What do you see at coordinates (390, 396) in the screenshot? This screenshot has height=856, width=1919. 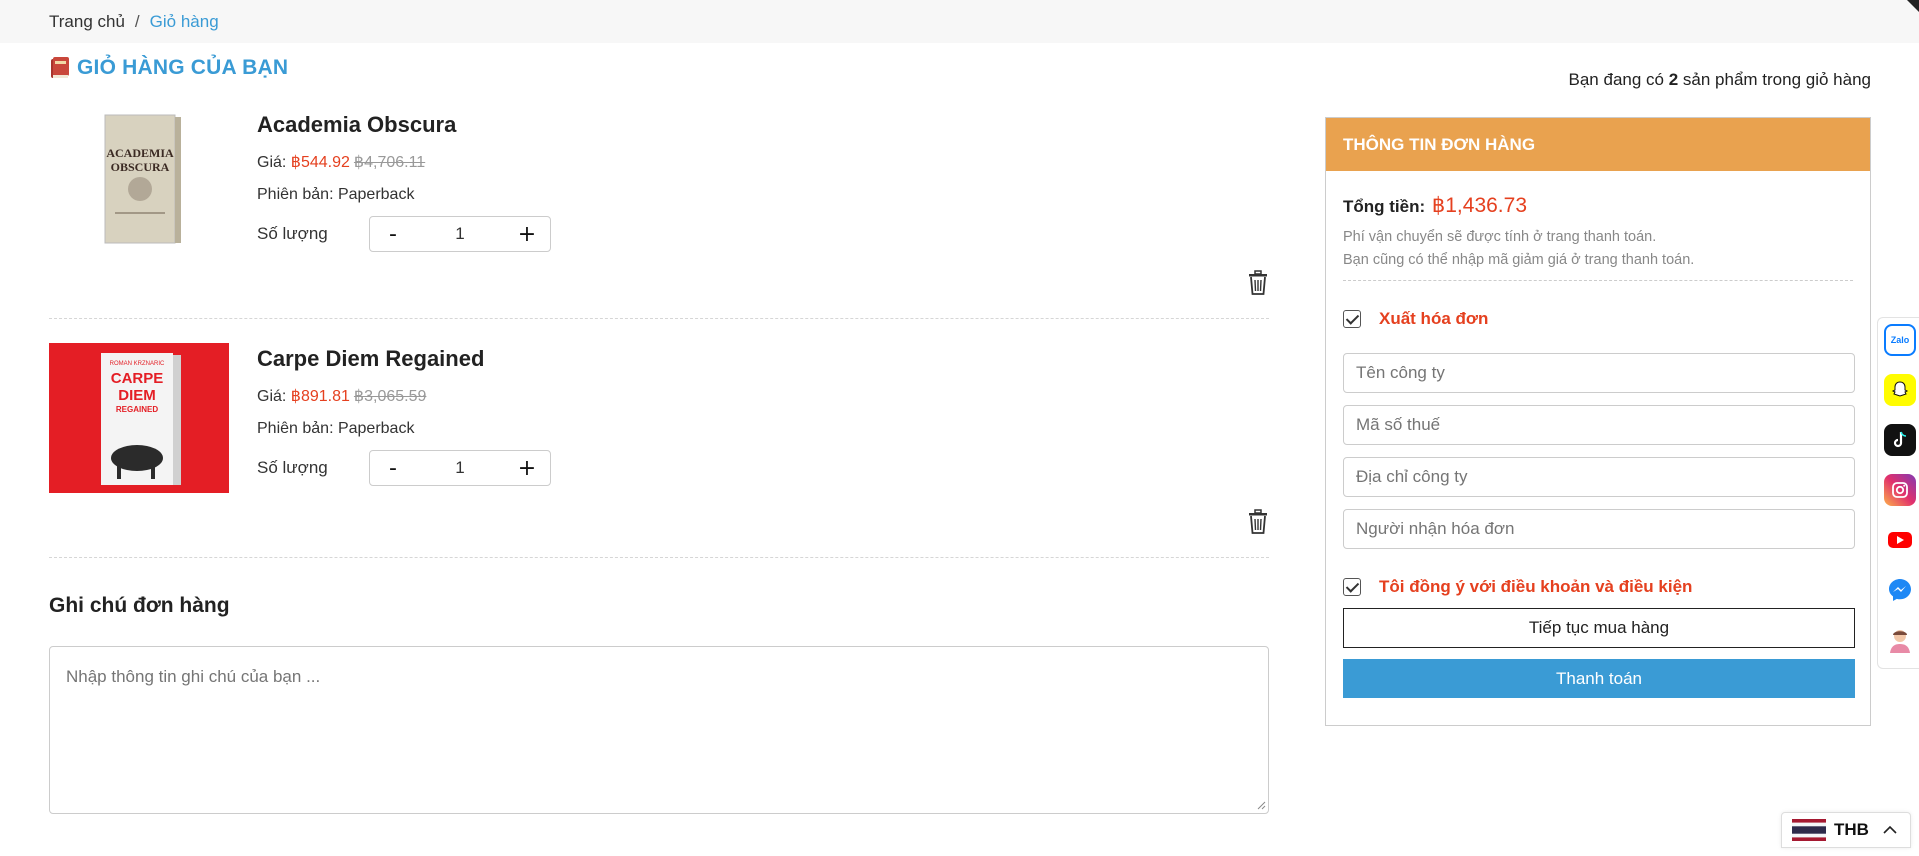 I see `old-price: ฿3,065.59` at bounding box center [390, 396].